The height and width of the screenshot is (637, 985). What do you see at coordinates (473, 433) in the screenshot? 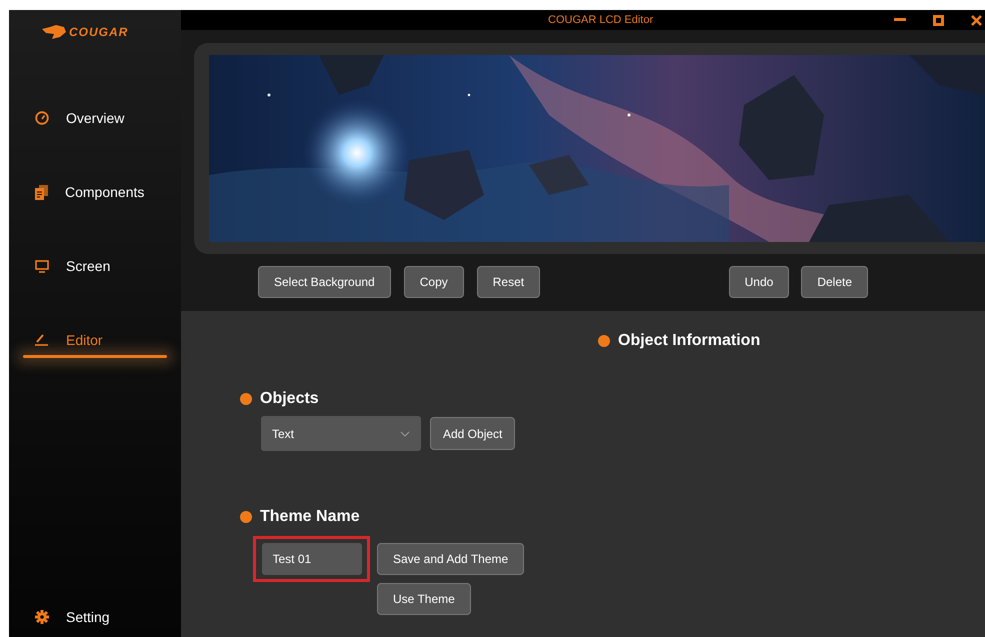
I see `add-object-button: Add Object` at bounding box center [473, 433].